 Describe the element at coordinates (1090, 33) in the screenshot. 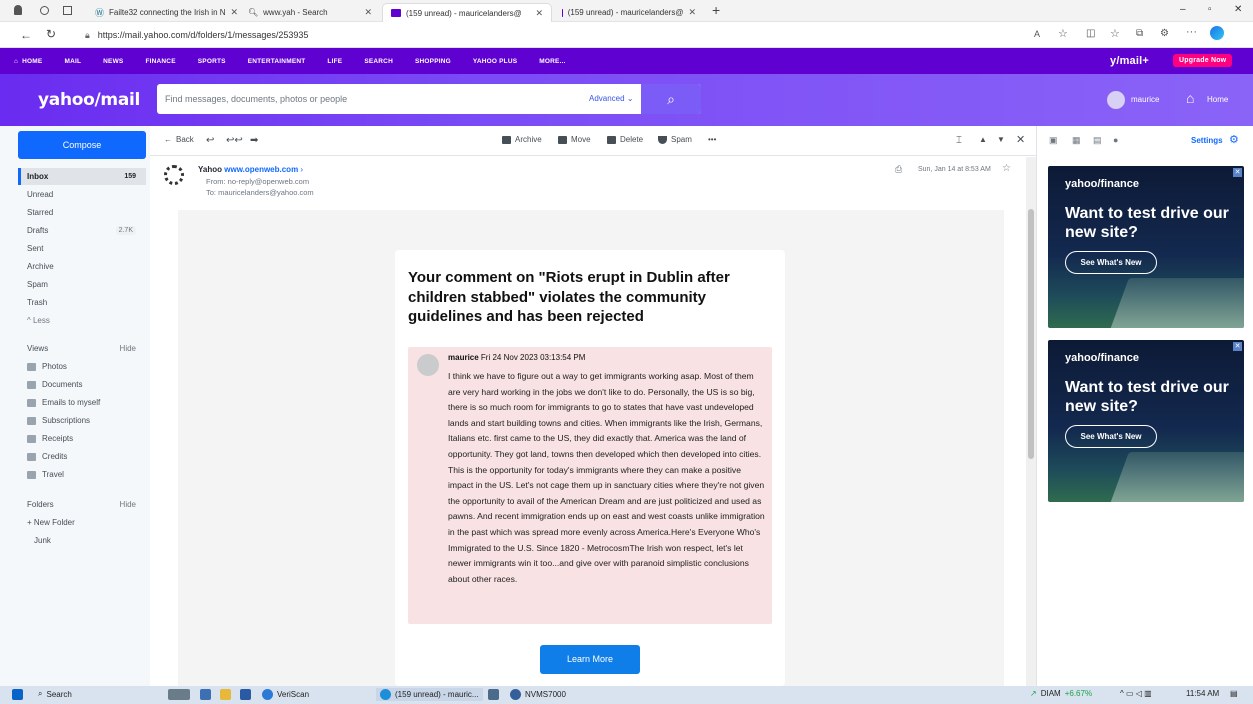

I see `split-screen-icon: ◫` at that location.